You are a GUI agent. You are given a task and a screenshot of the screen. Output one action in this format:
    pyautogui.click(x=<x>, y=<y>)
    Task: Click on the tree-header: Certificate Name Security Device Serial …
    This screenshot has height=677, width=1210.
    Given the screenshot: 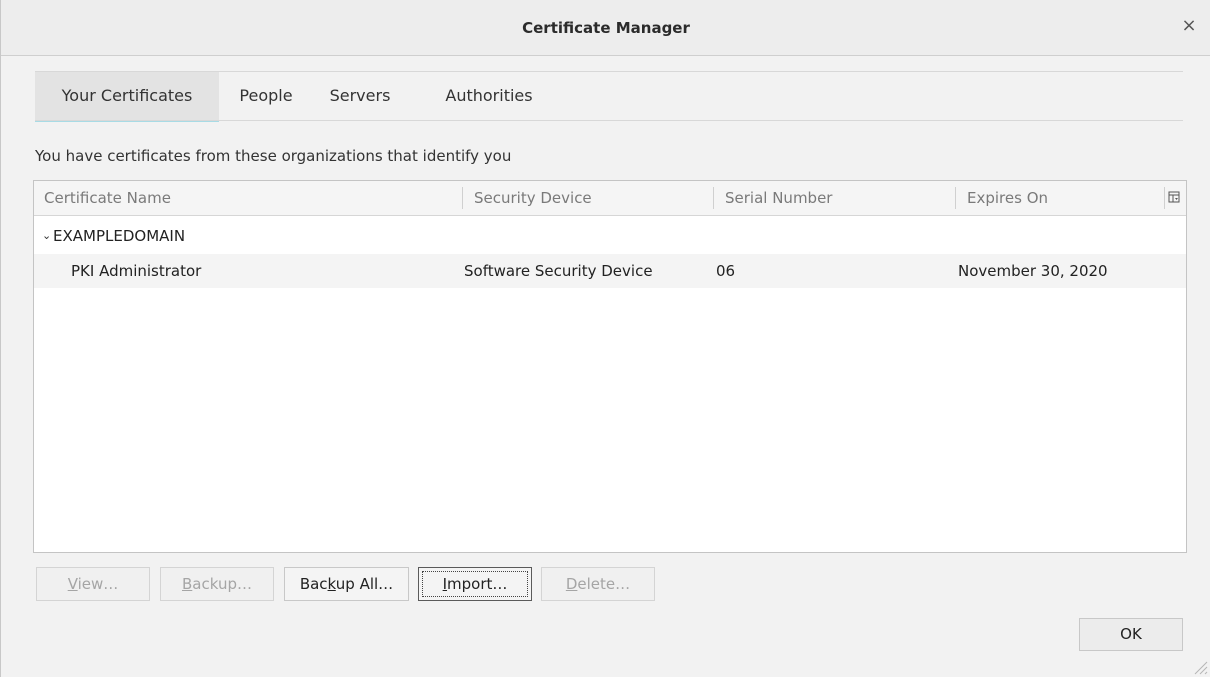 What is the action you would take?
    pyautogui.click(x=610, y=198)
    